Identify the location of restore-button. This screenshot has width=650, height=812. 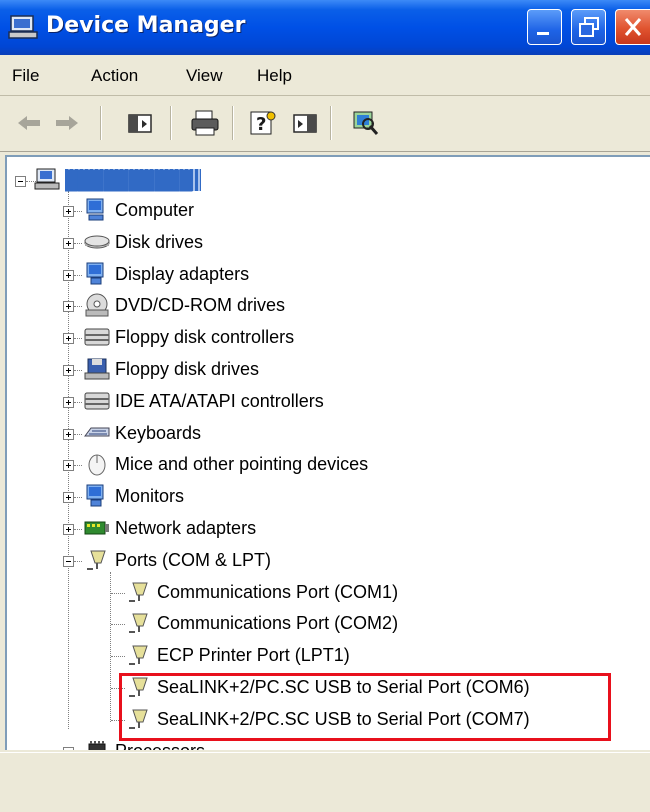
(588, 27).